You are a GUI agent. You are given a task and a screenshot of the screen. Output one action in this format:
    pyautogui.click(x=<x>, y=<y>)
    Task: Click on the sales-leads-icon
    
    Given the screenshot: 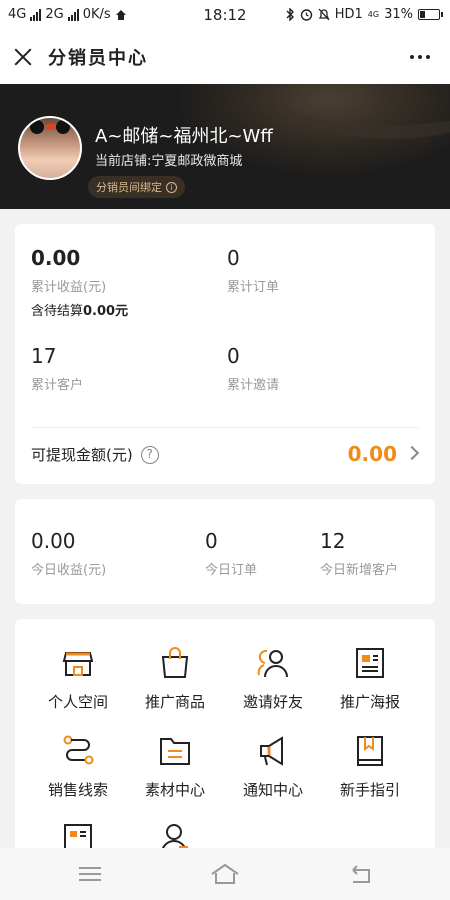 What is the action you would take?
    pyautogui.click(x=78, y=750)
    